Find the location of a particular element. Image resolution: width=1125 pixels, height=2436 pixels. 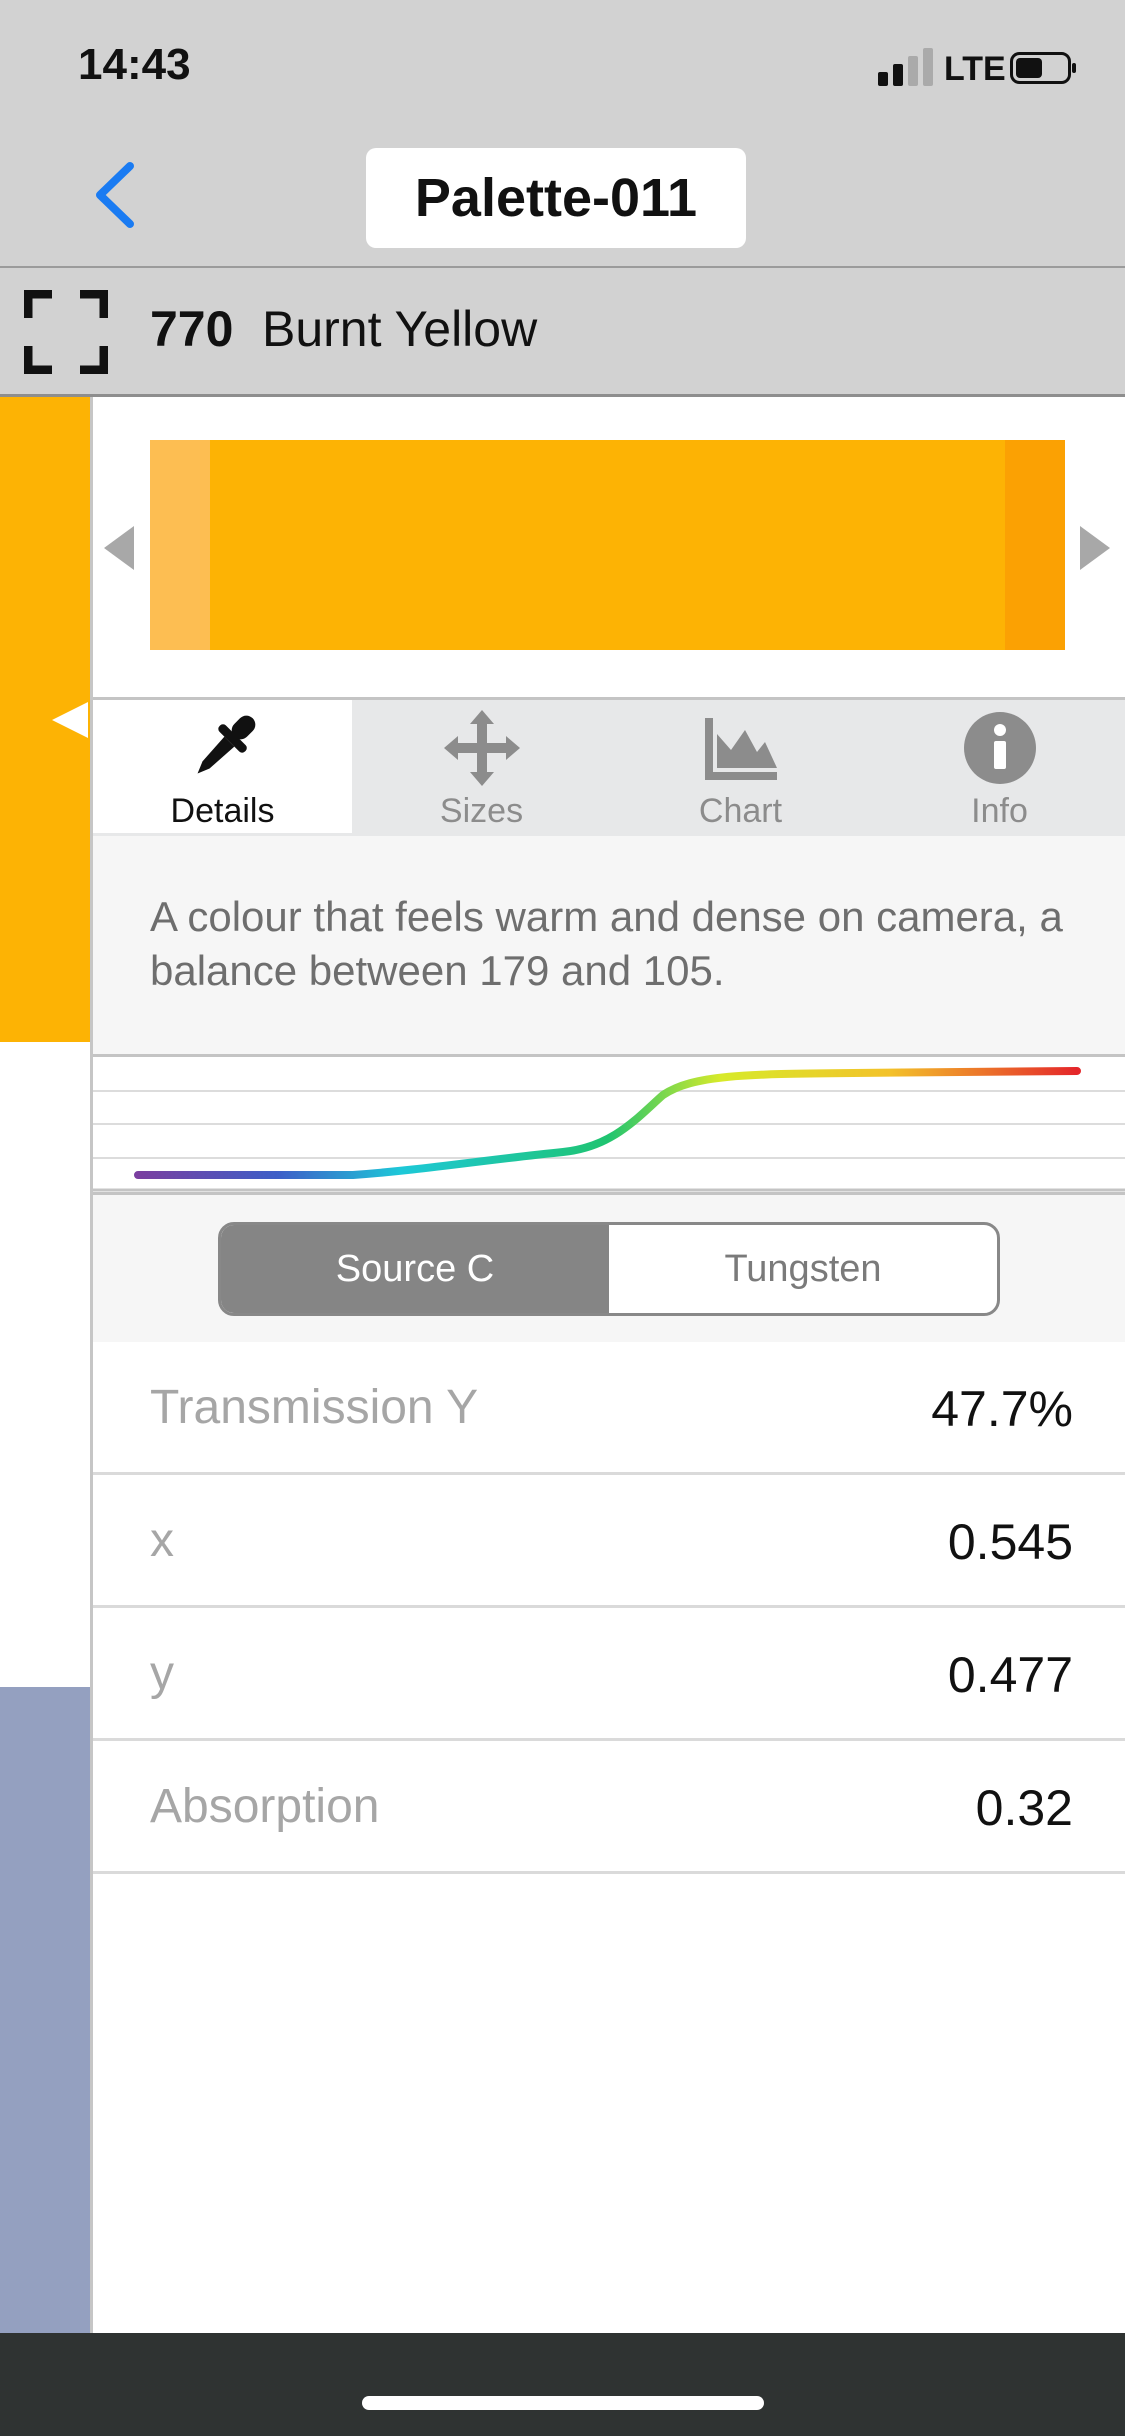

palette-strip-next is located at coordinates (45, 2010).